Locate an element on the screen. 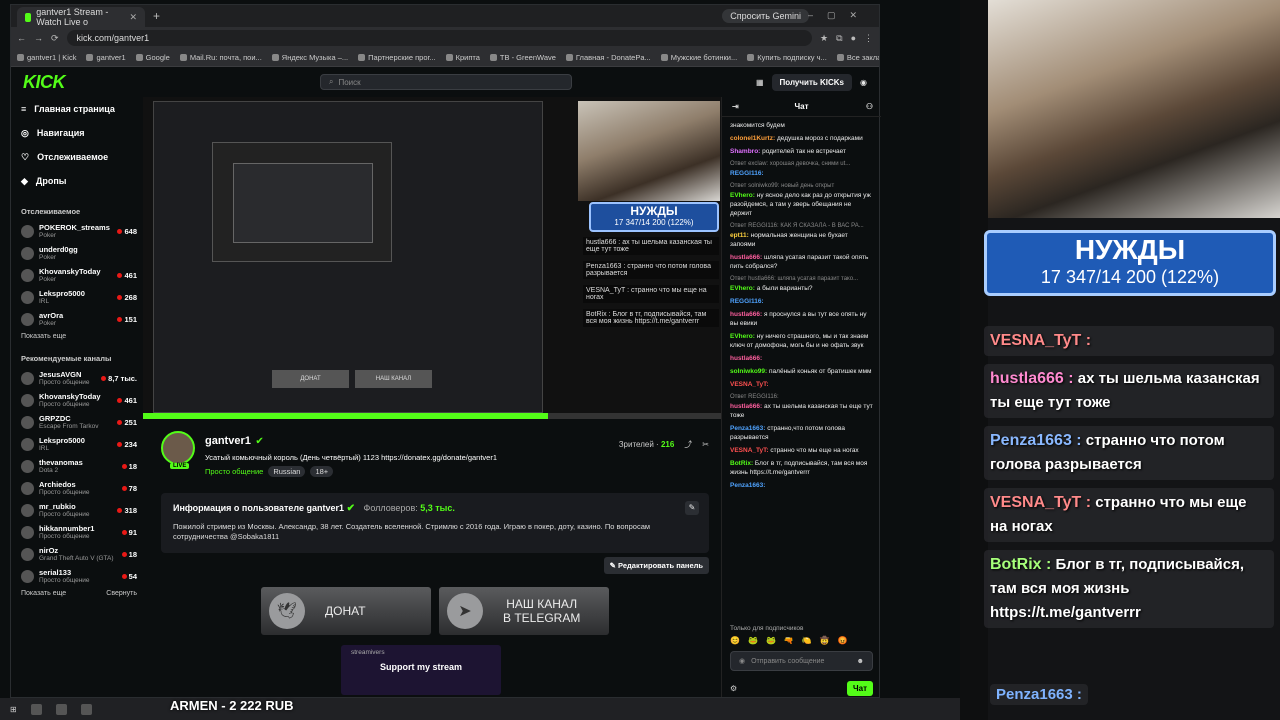  show-more-recommended: Показать еще is located at coordinates (43, 593).